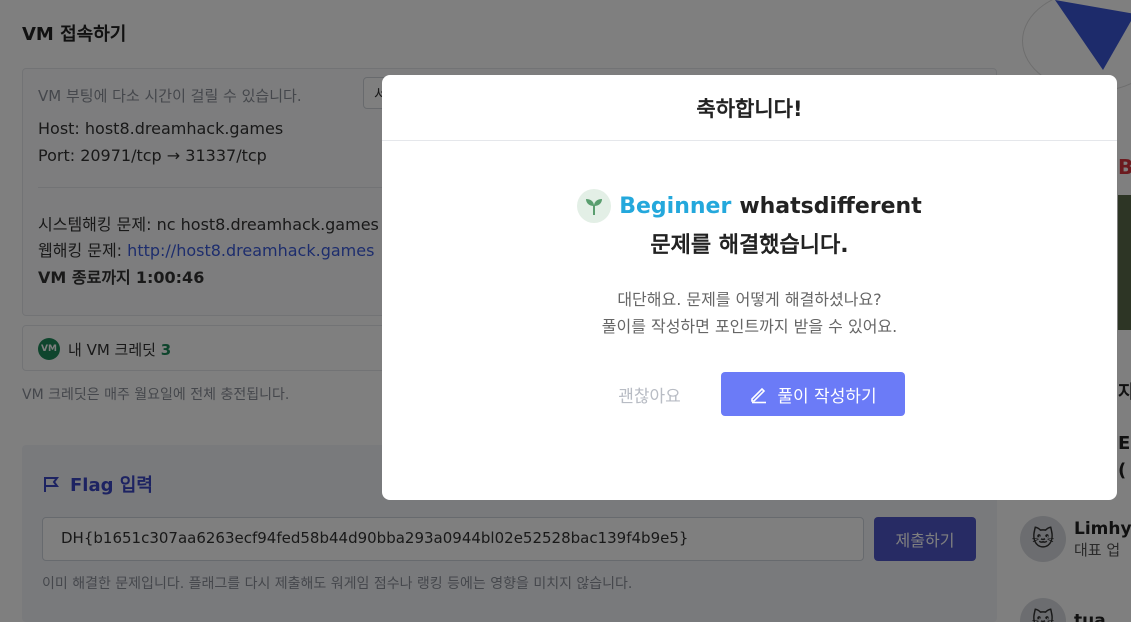  I want to click on sprout-icon, so click(594, 206).